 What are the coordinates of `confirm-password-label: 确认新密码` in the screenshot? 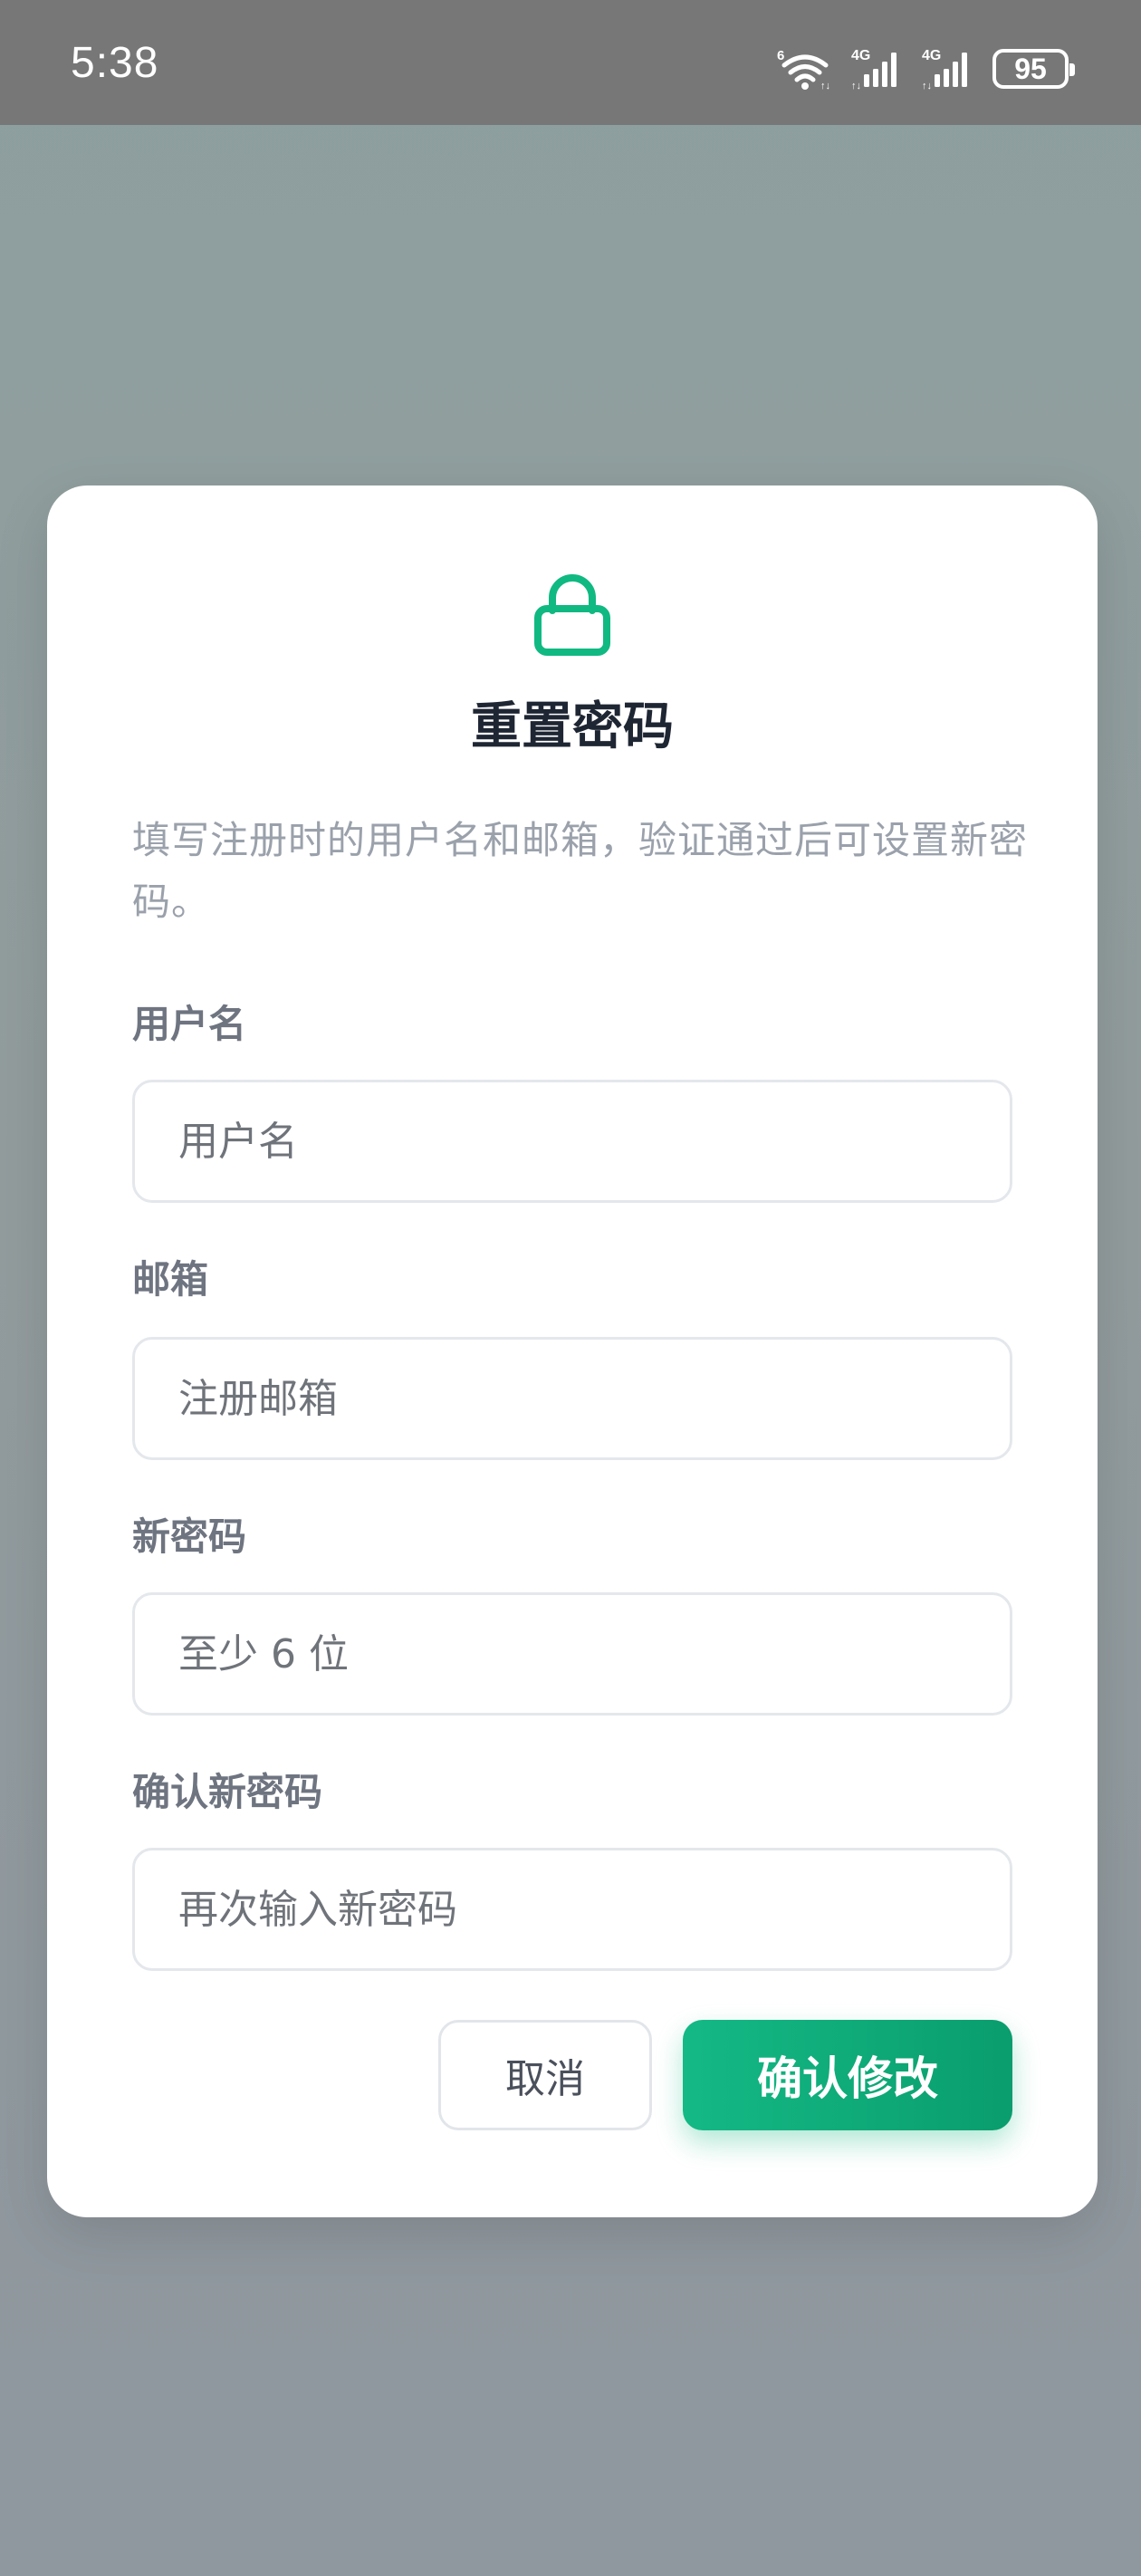 It's located at (228, 1792).